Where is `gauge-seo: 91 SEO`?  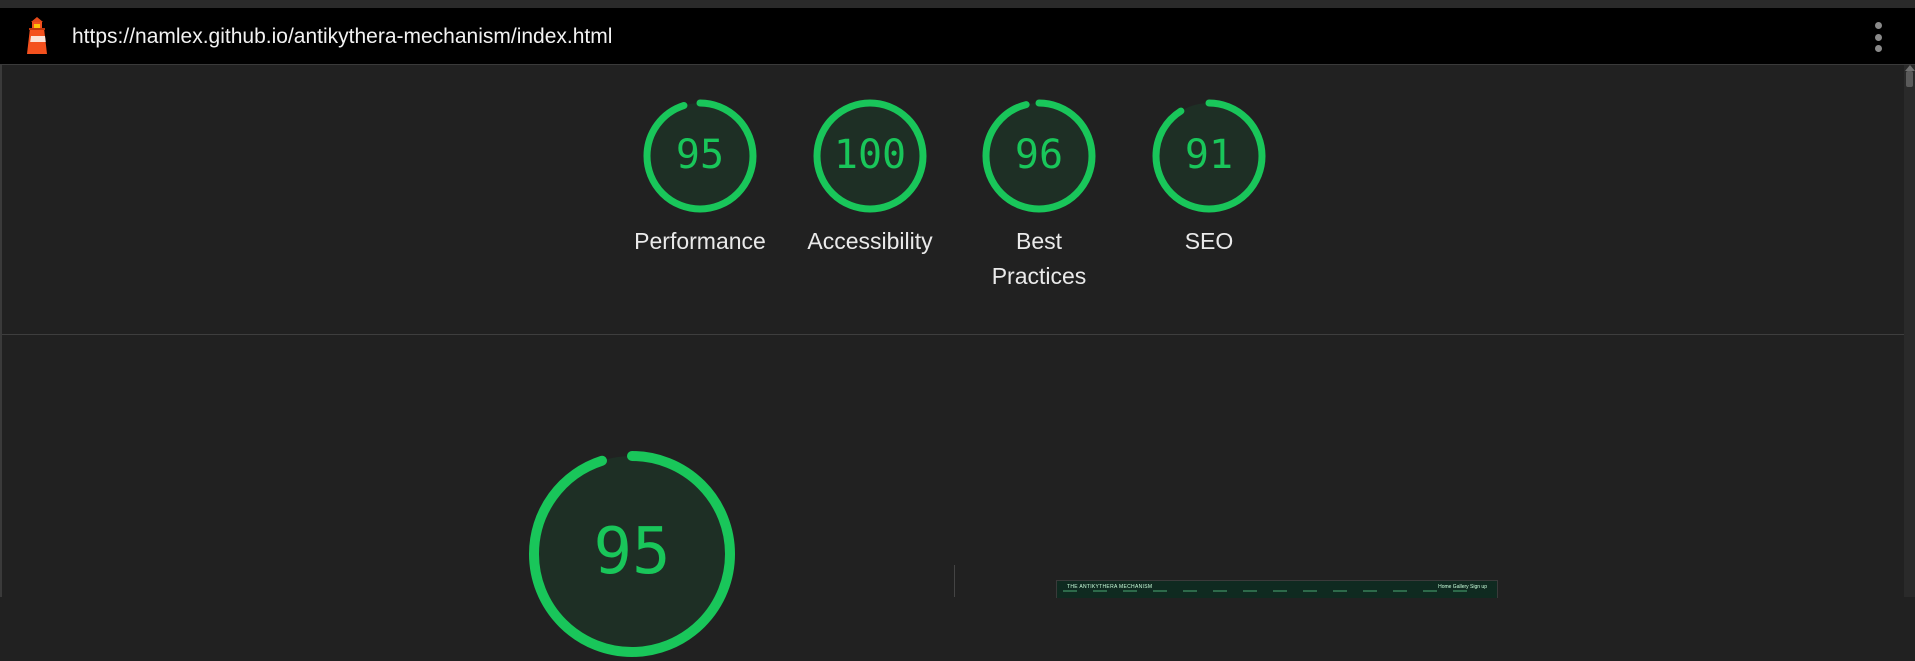
gauge-seo: 91 SEO is located at coordinates (1209, 178).